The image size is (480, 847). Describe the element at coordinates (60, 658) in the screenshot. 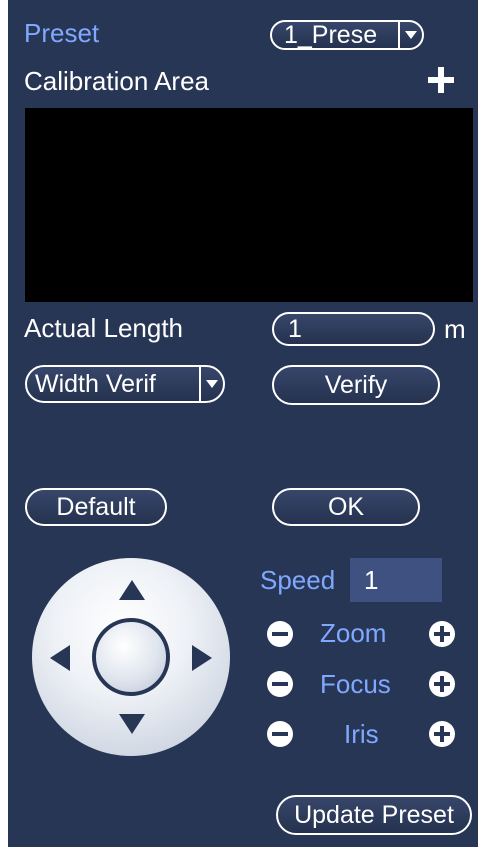

I see `arrow-left-icon` at that location.